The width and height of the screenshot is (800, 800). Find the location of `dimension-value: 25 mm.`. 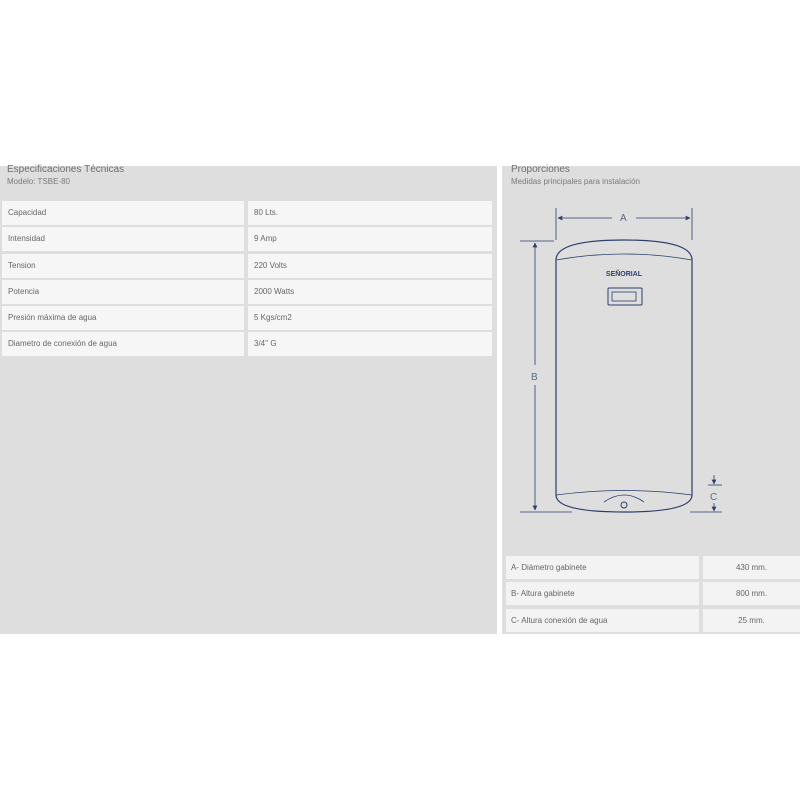

dimension-value: 25 mm. is located at coordinates (751, 620).